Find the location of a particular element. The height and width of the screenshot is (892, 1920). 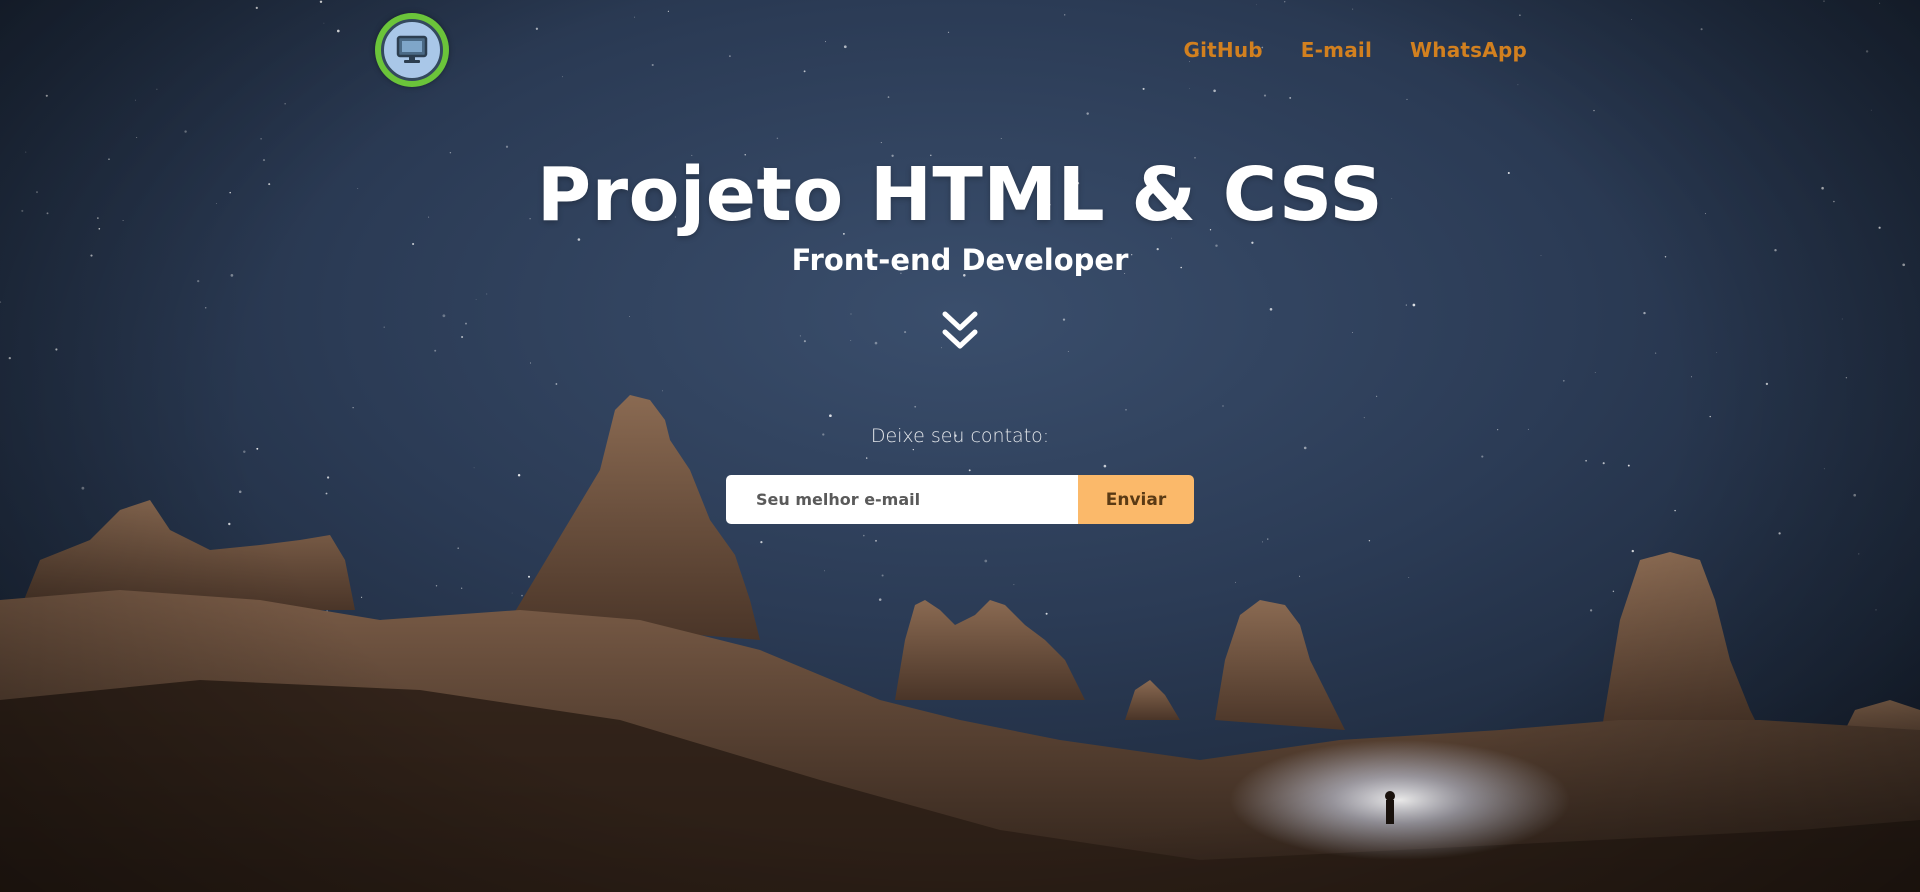

contact-form: Enviar is located at coordinates (960, 499).